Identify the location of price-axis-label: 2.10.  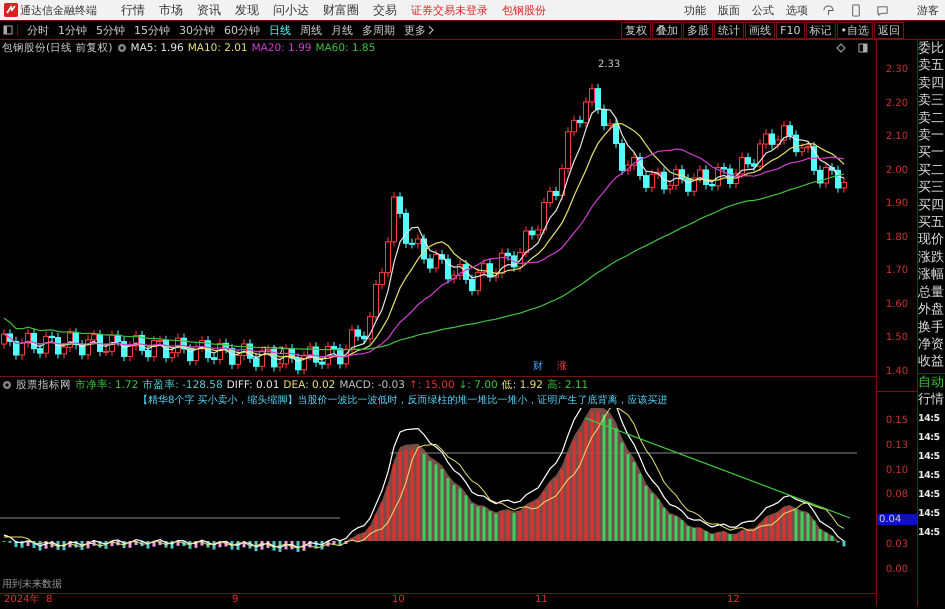
(897, 136).